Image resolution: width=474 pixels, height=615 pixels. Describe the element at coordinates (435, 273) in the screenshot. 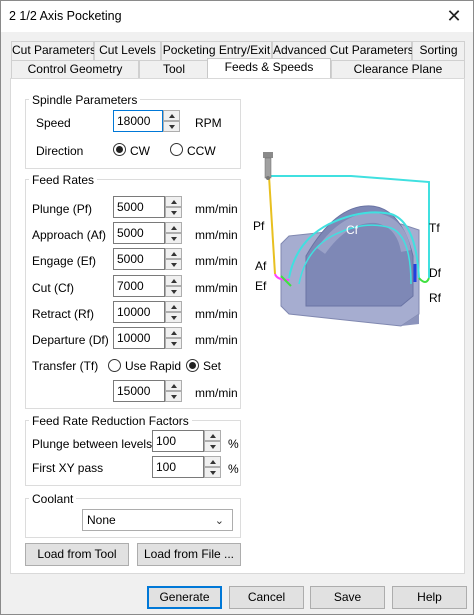

I see `df-label: Df` at that location.